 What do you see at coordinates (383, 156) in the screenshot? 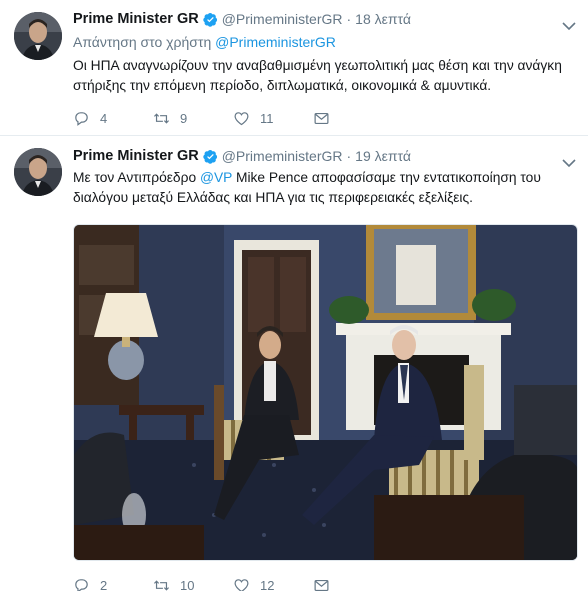
I see `tweet-timestamp: 19 λεπτά` at bounding box center [383, 156].